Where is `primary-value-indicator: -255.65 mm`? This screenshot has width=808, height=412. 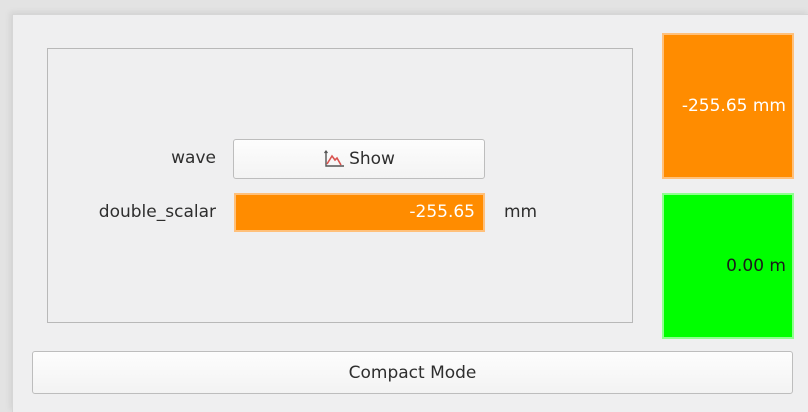 primary-value-indicator: -255.65 mm is located at coordinates (728, 106).